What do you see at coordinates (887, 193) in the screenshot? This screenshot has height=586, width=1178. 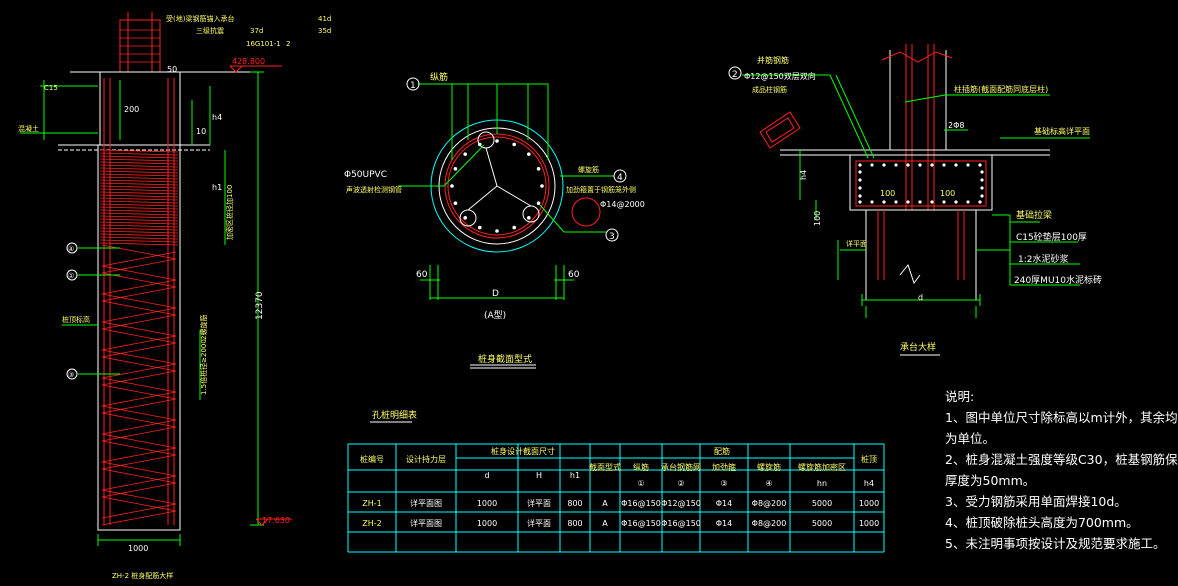 I see `cap-dim-100a: 100` at bounding box center [887, 193].